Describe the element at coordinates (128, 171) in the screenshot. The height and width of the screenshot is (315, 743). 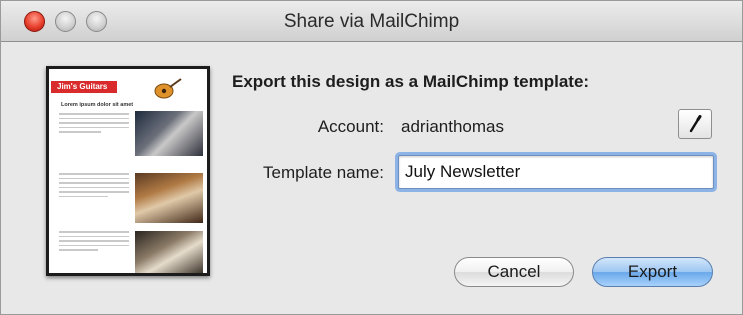
I see `design-preview-thumbnail: Jim's Guitars Lorem ipsum dolor sit amet` at that location.